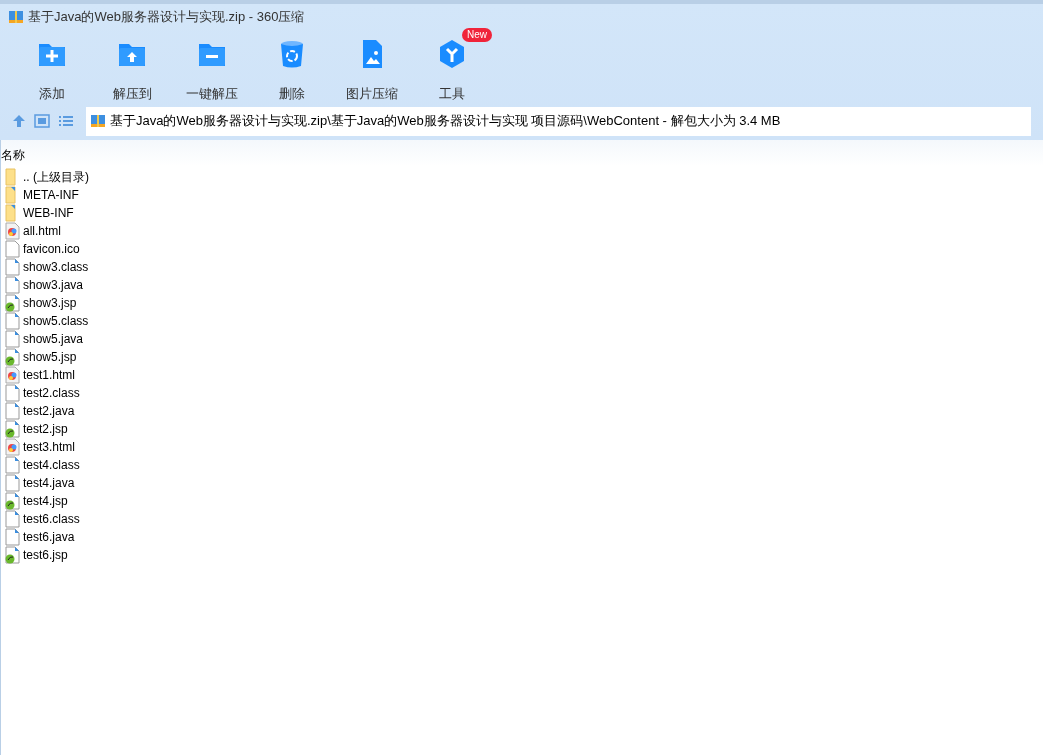  I want to click on file-name: show5.class, so click(56, 321).